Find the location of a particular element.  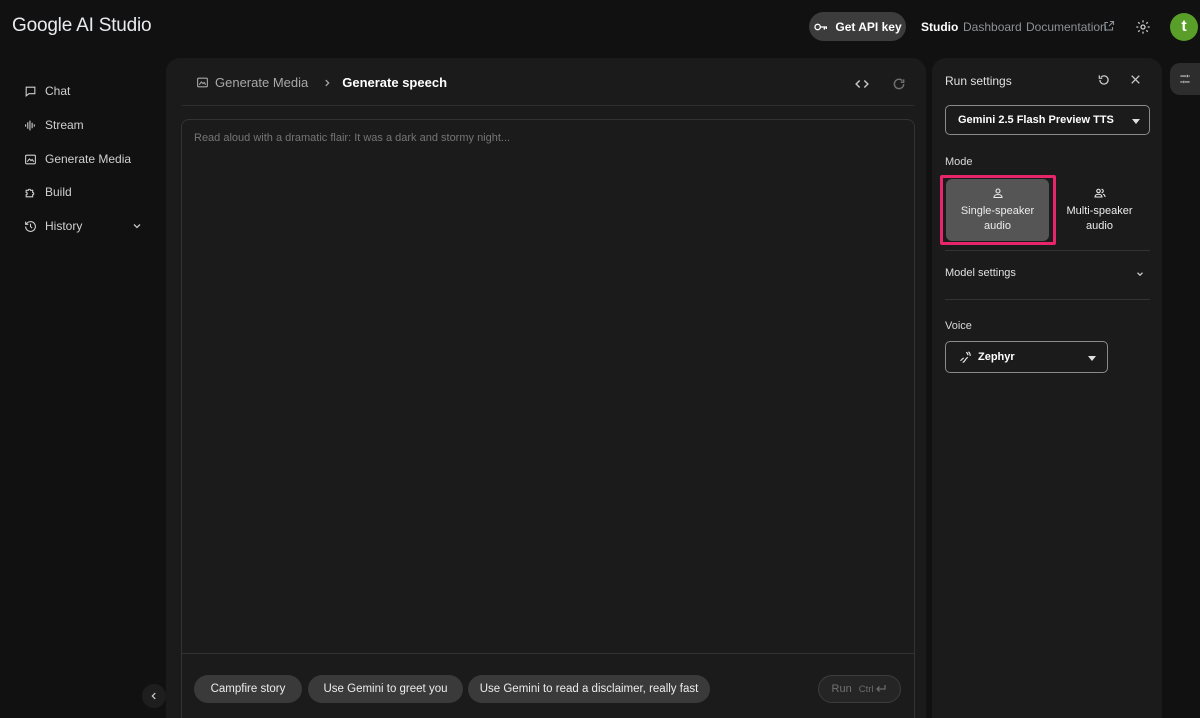

mode-single-speaker-button: Single-speaker audio is located at coordinates (997, 210).